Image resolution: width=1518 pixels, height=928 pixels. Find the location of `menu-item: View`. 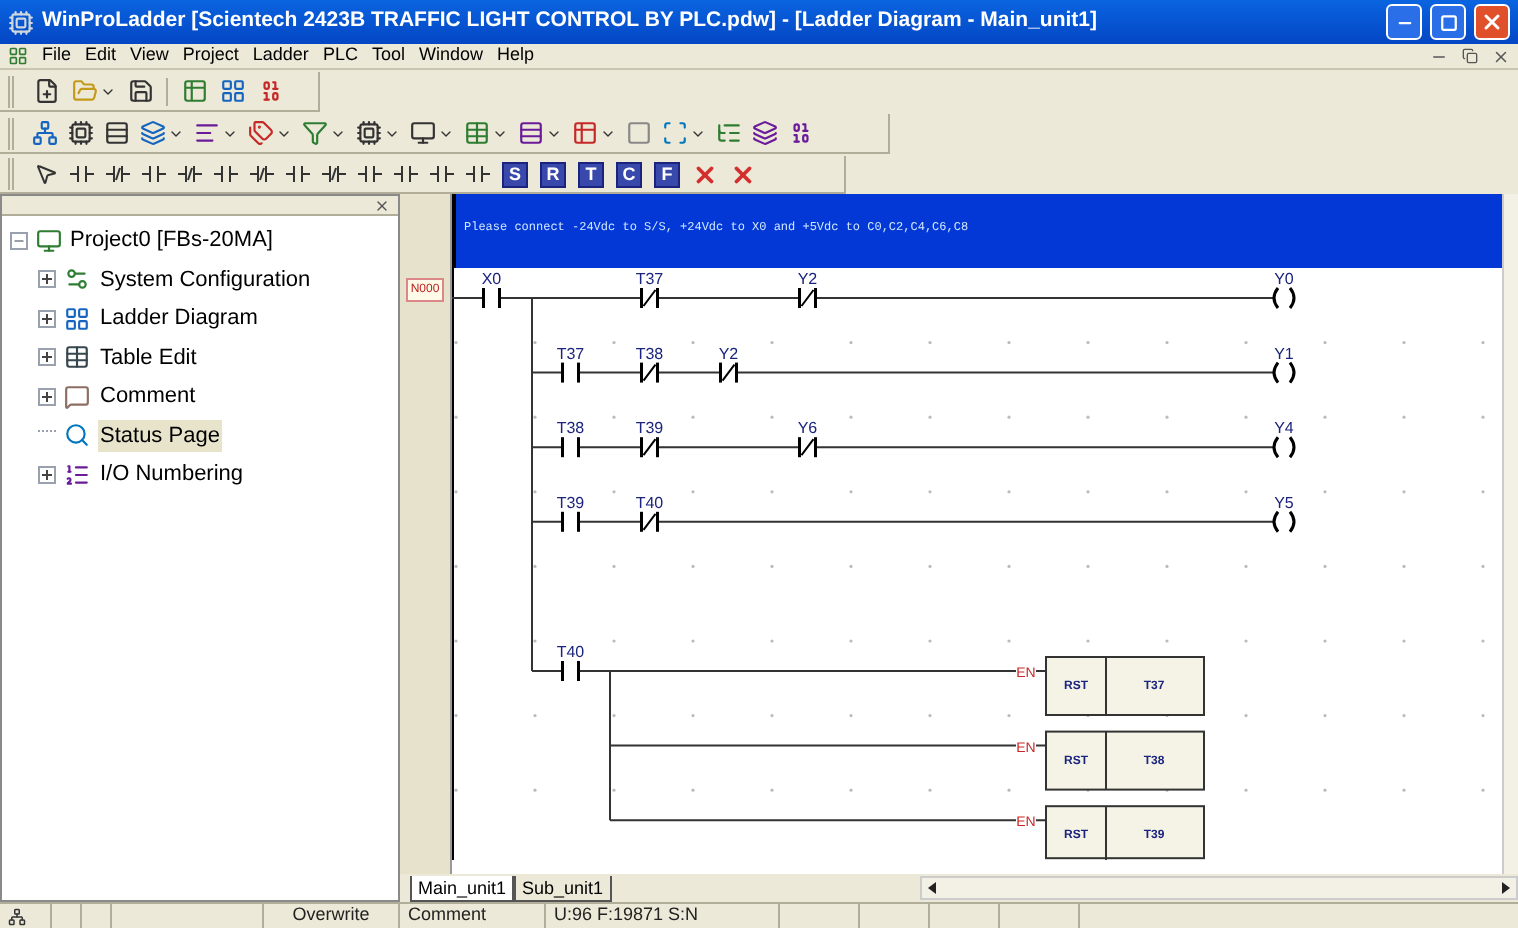

menu-item: View is located at coordinates (149, 56).